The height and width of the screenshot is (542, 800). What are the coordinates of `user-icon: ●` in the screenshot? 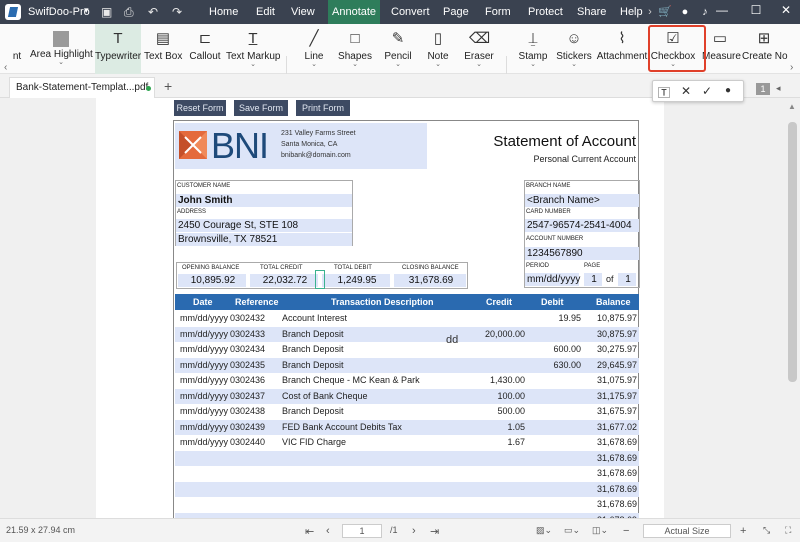 It's located at (685, 12).